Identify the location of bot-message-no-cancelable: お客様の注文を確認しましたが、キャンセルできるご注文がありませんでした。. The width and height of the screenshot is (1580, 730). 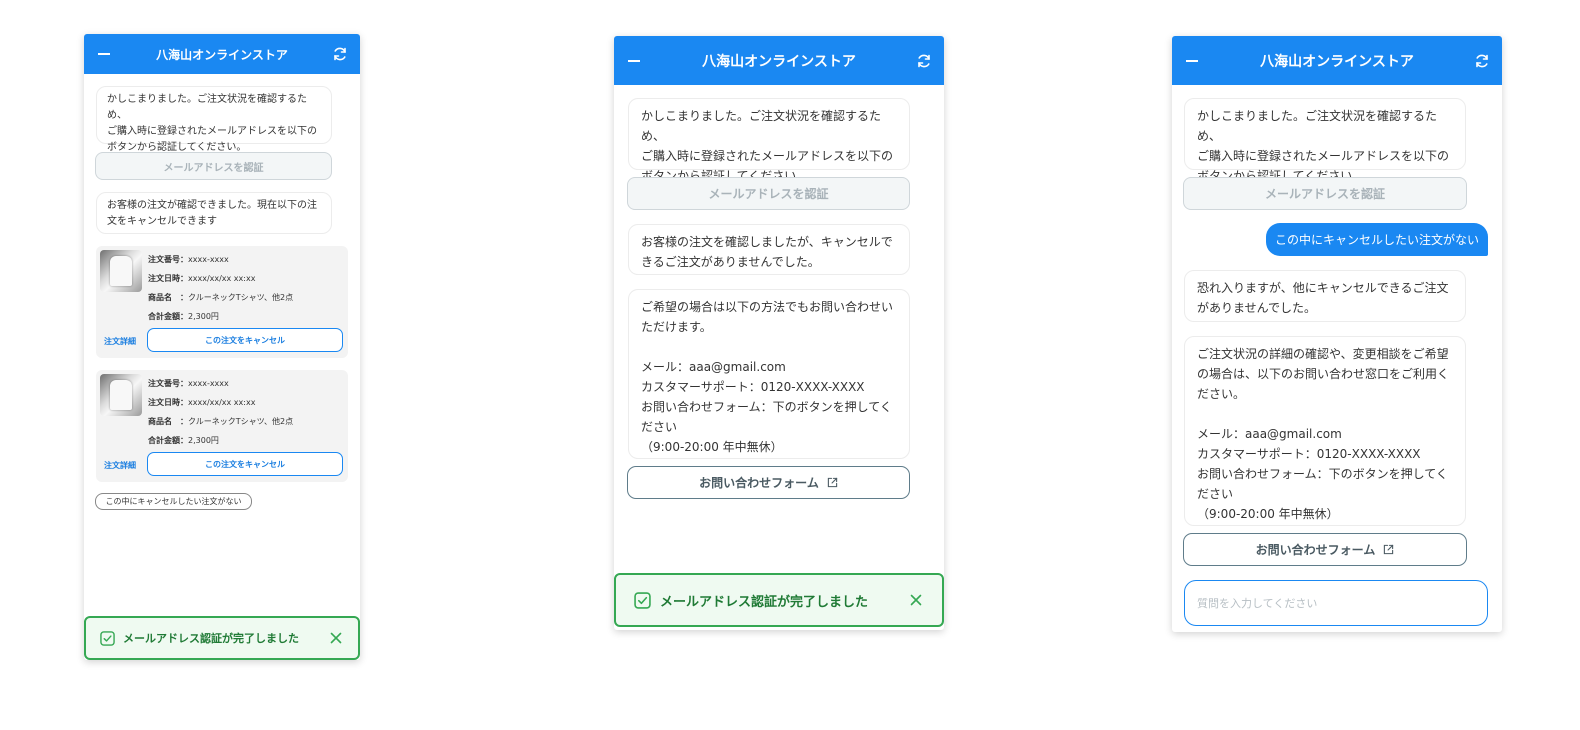
(769, 249).